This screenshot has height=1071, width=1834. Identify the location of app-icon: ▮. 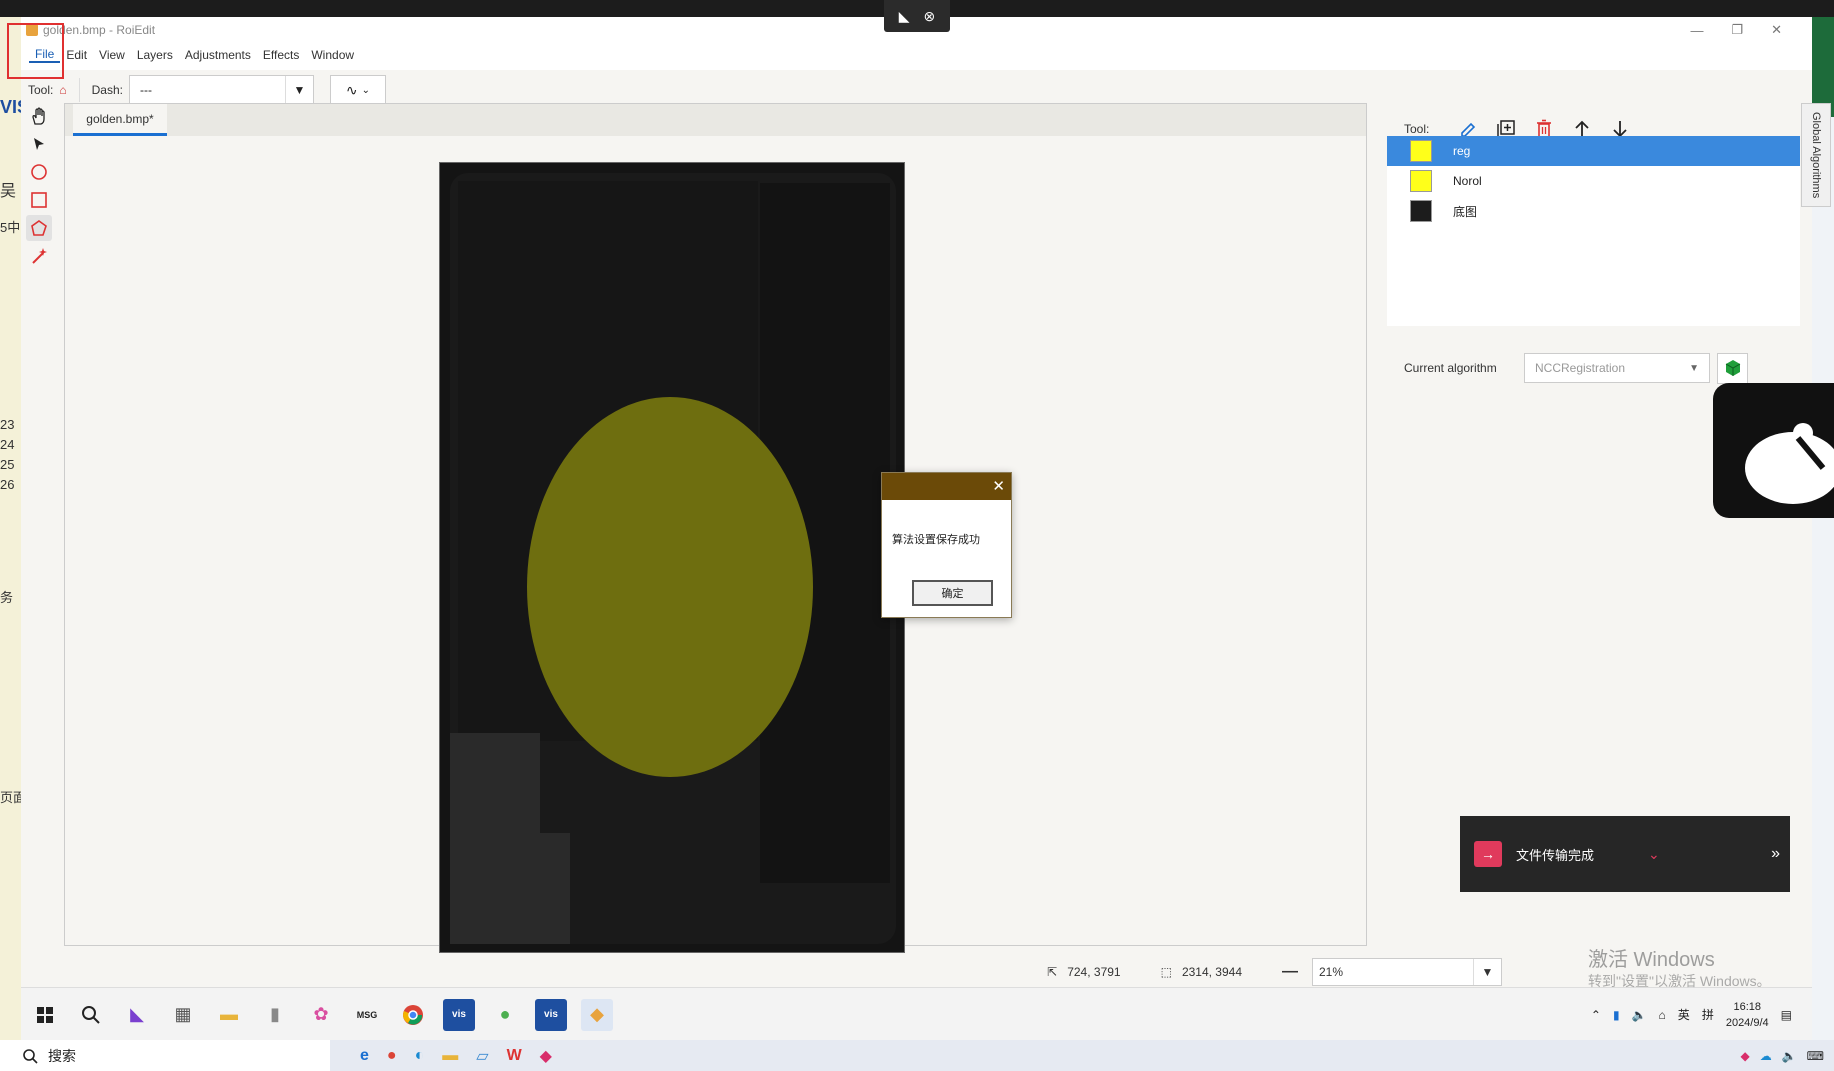
(275, 1015).